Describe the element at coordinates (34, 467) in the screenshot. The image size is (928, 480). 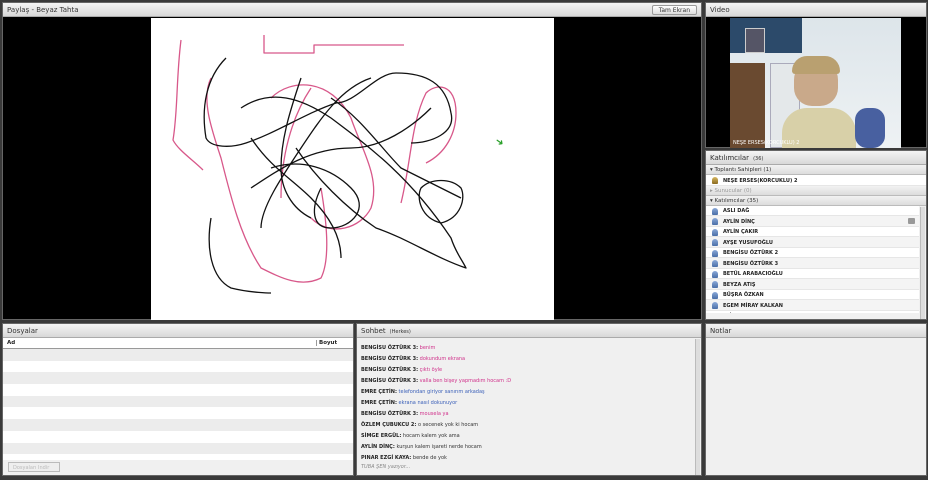
I see `download-files-button: Dosyaları Indir` at that location.